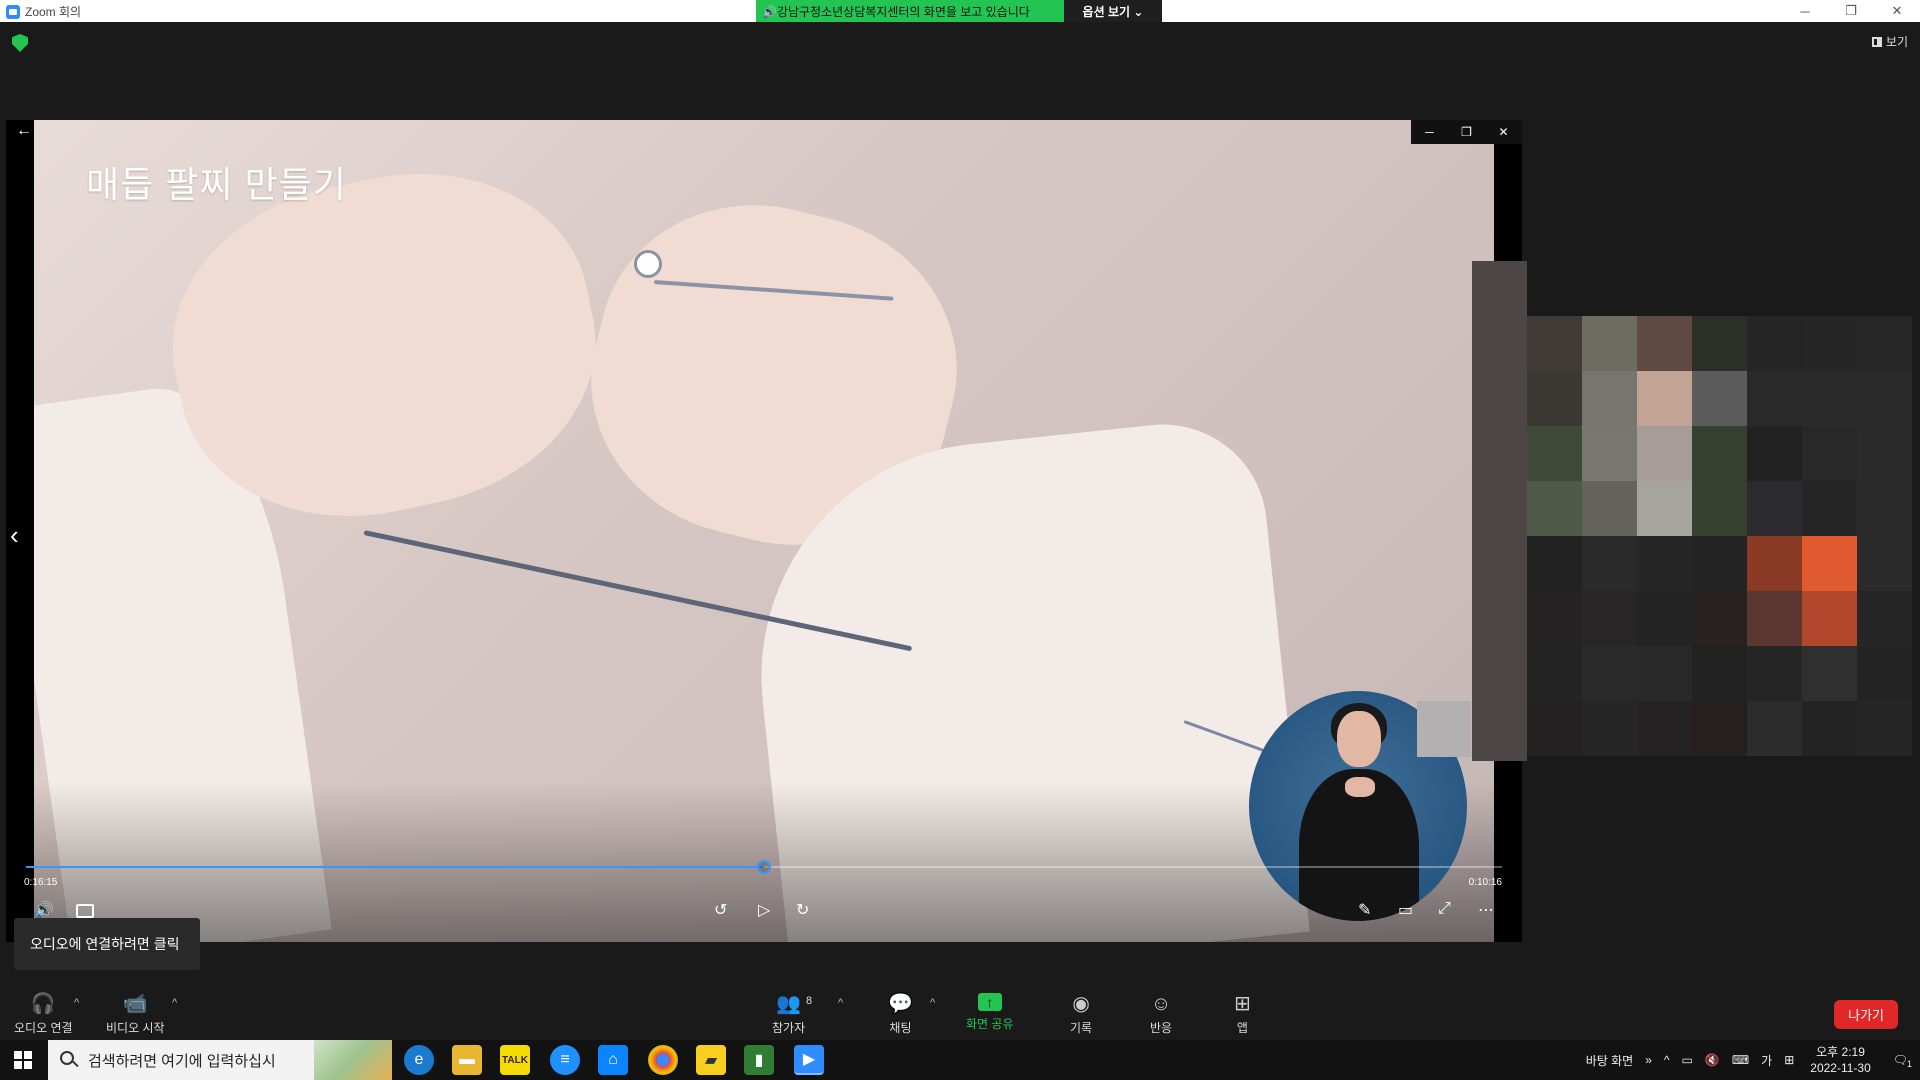 This screenshot has height=1080, width=1920. What do you see at coordinates (1667, 1060) in the screenshot?
I see `chevron-up-icon: ^` at bounding box center [1667, 1060].